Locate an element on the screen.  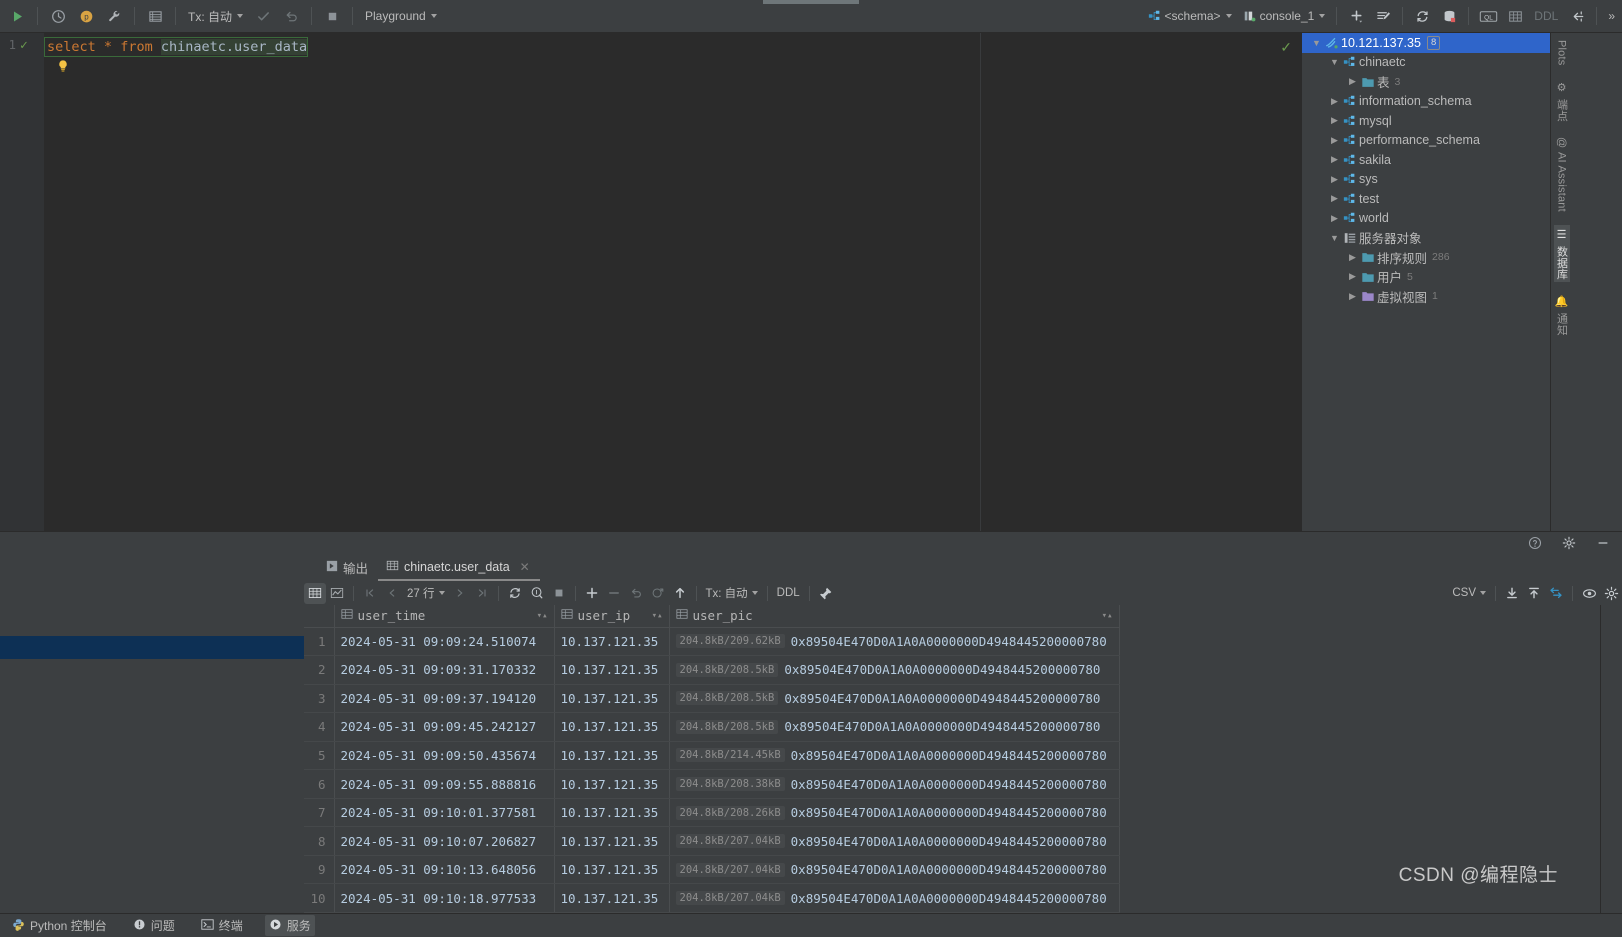
database-icon is located at coordinates (1449, 16).